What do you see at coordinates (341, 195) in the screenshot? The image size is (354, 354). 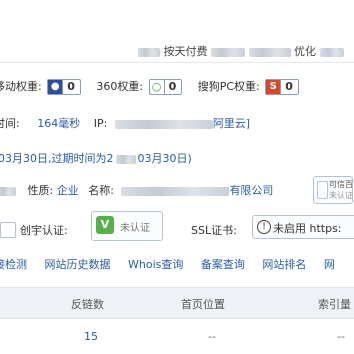 I see `trust-badge-line2: 未认证` at bounding box center [341, 195].